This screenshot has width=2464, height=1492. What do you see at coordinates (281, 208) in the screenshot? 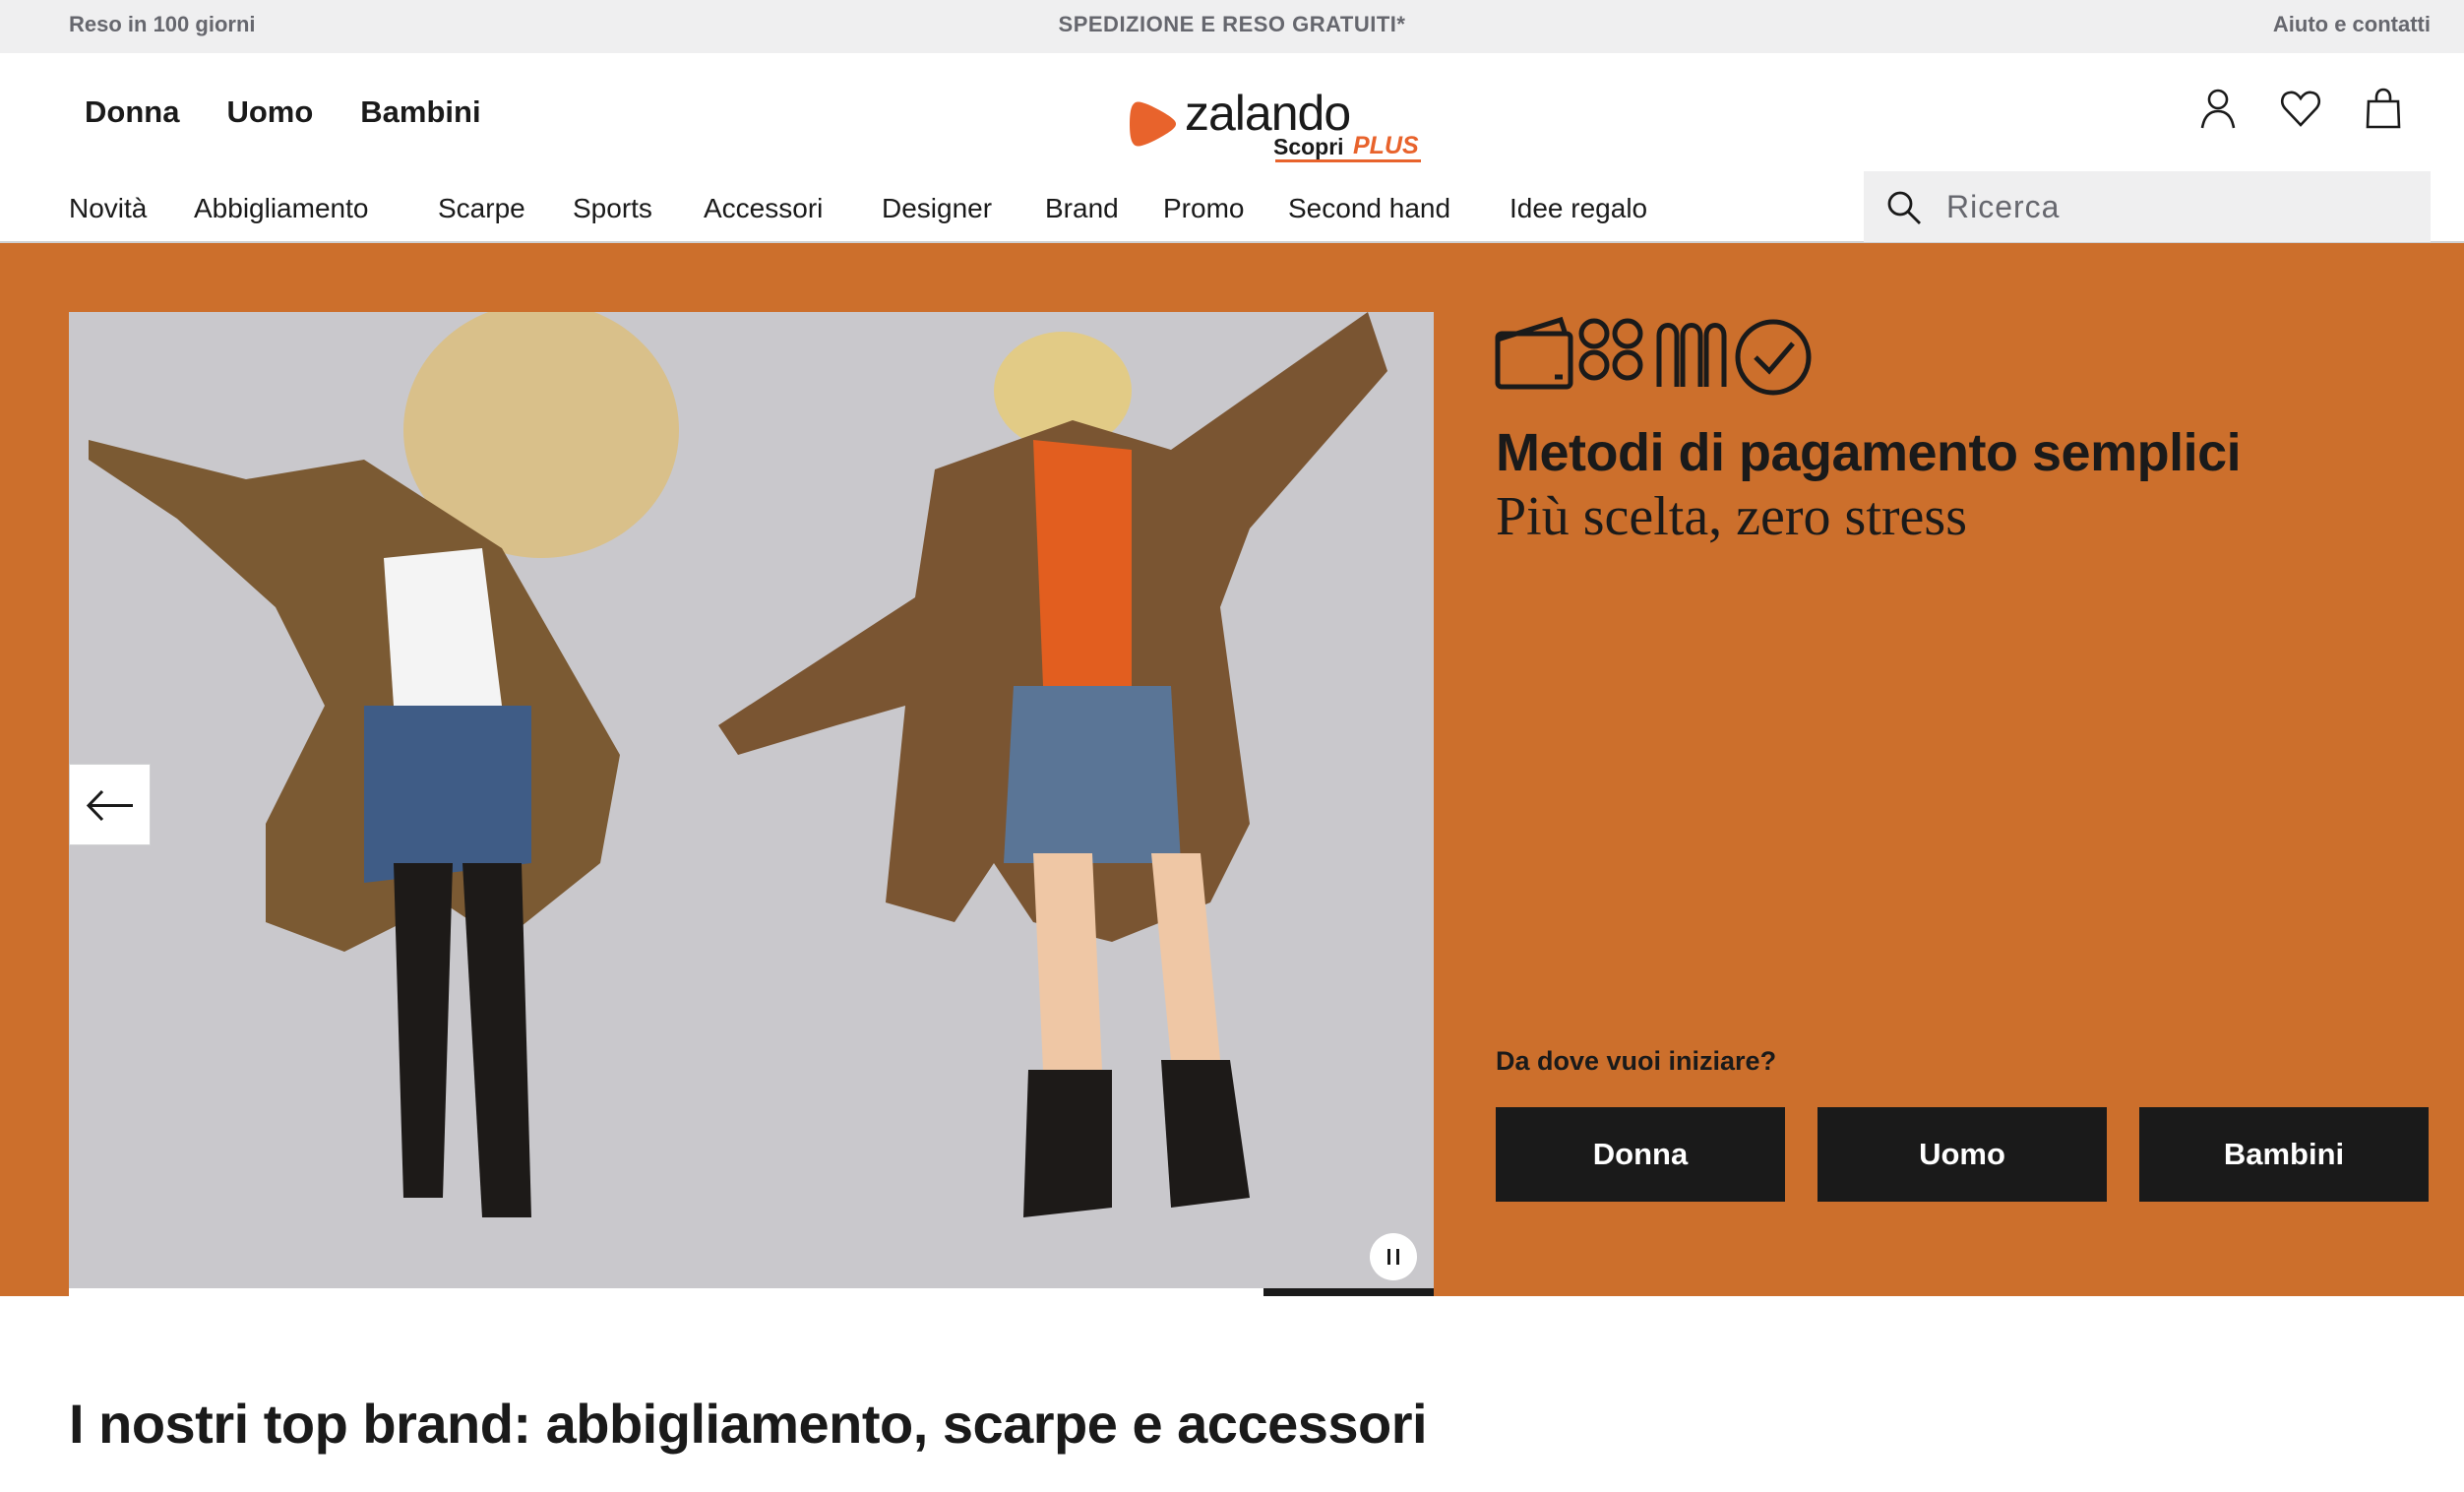
I see `category-abbigliamento: Abbigliamento` at bounding box center [281, 208].